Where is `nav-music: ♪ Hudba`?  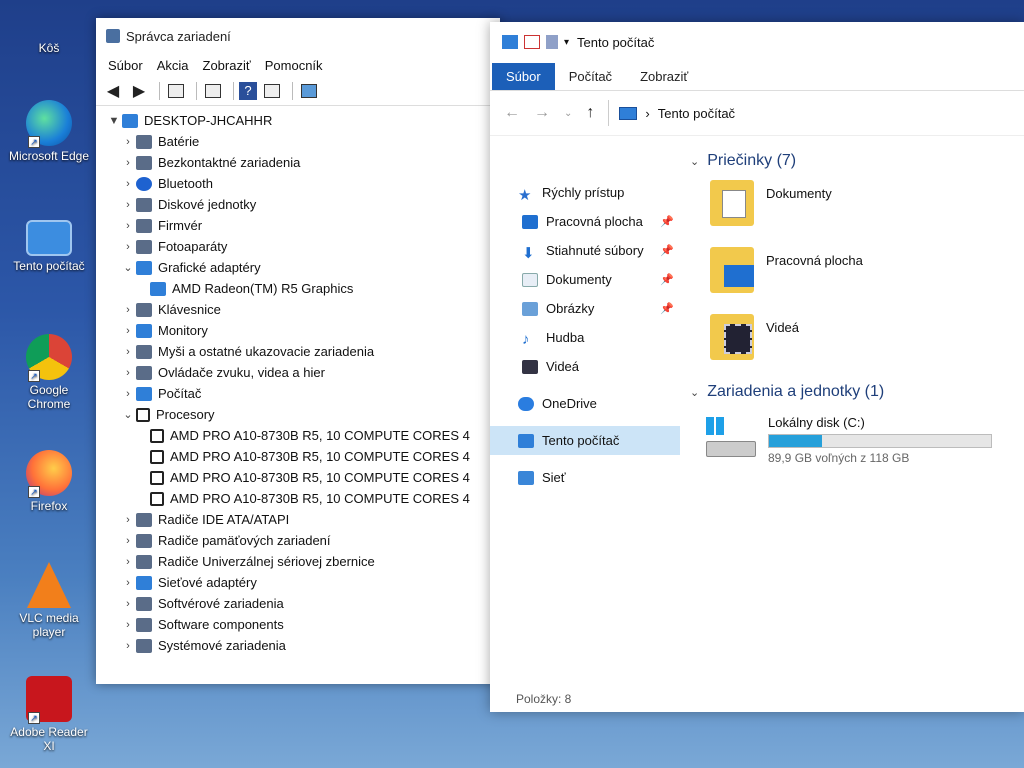 nav-music: ♪ Hudba is located at coordinates (585, 337).